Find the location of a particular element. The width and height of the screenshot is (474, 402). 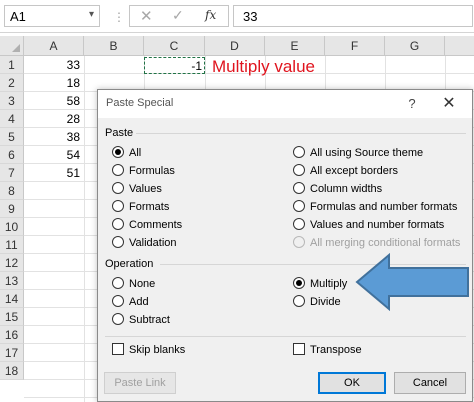

row-header-17: 17 is located at coordinates (12, 353).